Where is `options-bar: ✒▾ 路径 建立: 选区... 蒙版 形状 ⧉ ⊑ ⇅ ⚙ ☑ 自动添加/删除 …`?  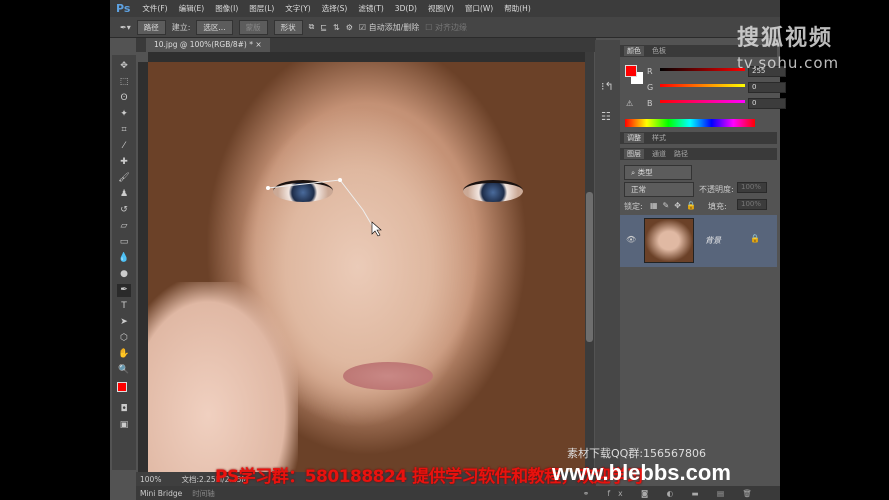 options-bar: ✒▾ 路径 建立: 选区... 蒙版 形状 ⧉ ⊑ ⇅ ⚙ ☑ 自动添加/删除 … is located at coordinates (445, 27).